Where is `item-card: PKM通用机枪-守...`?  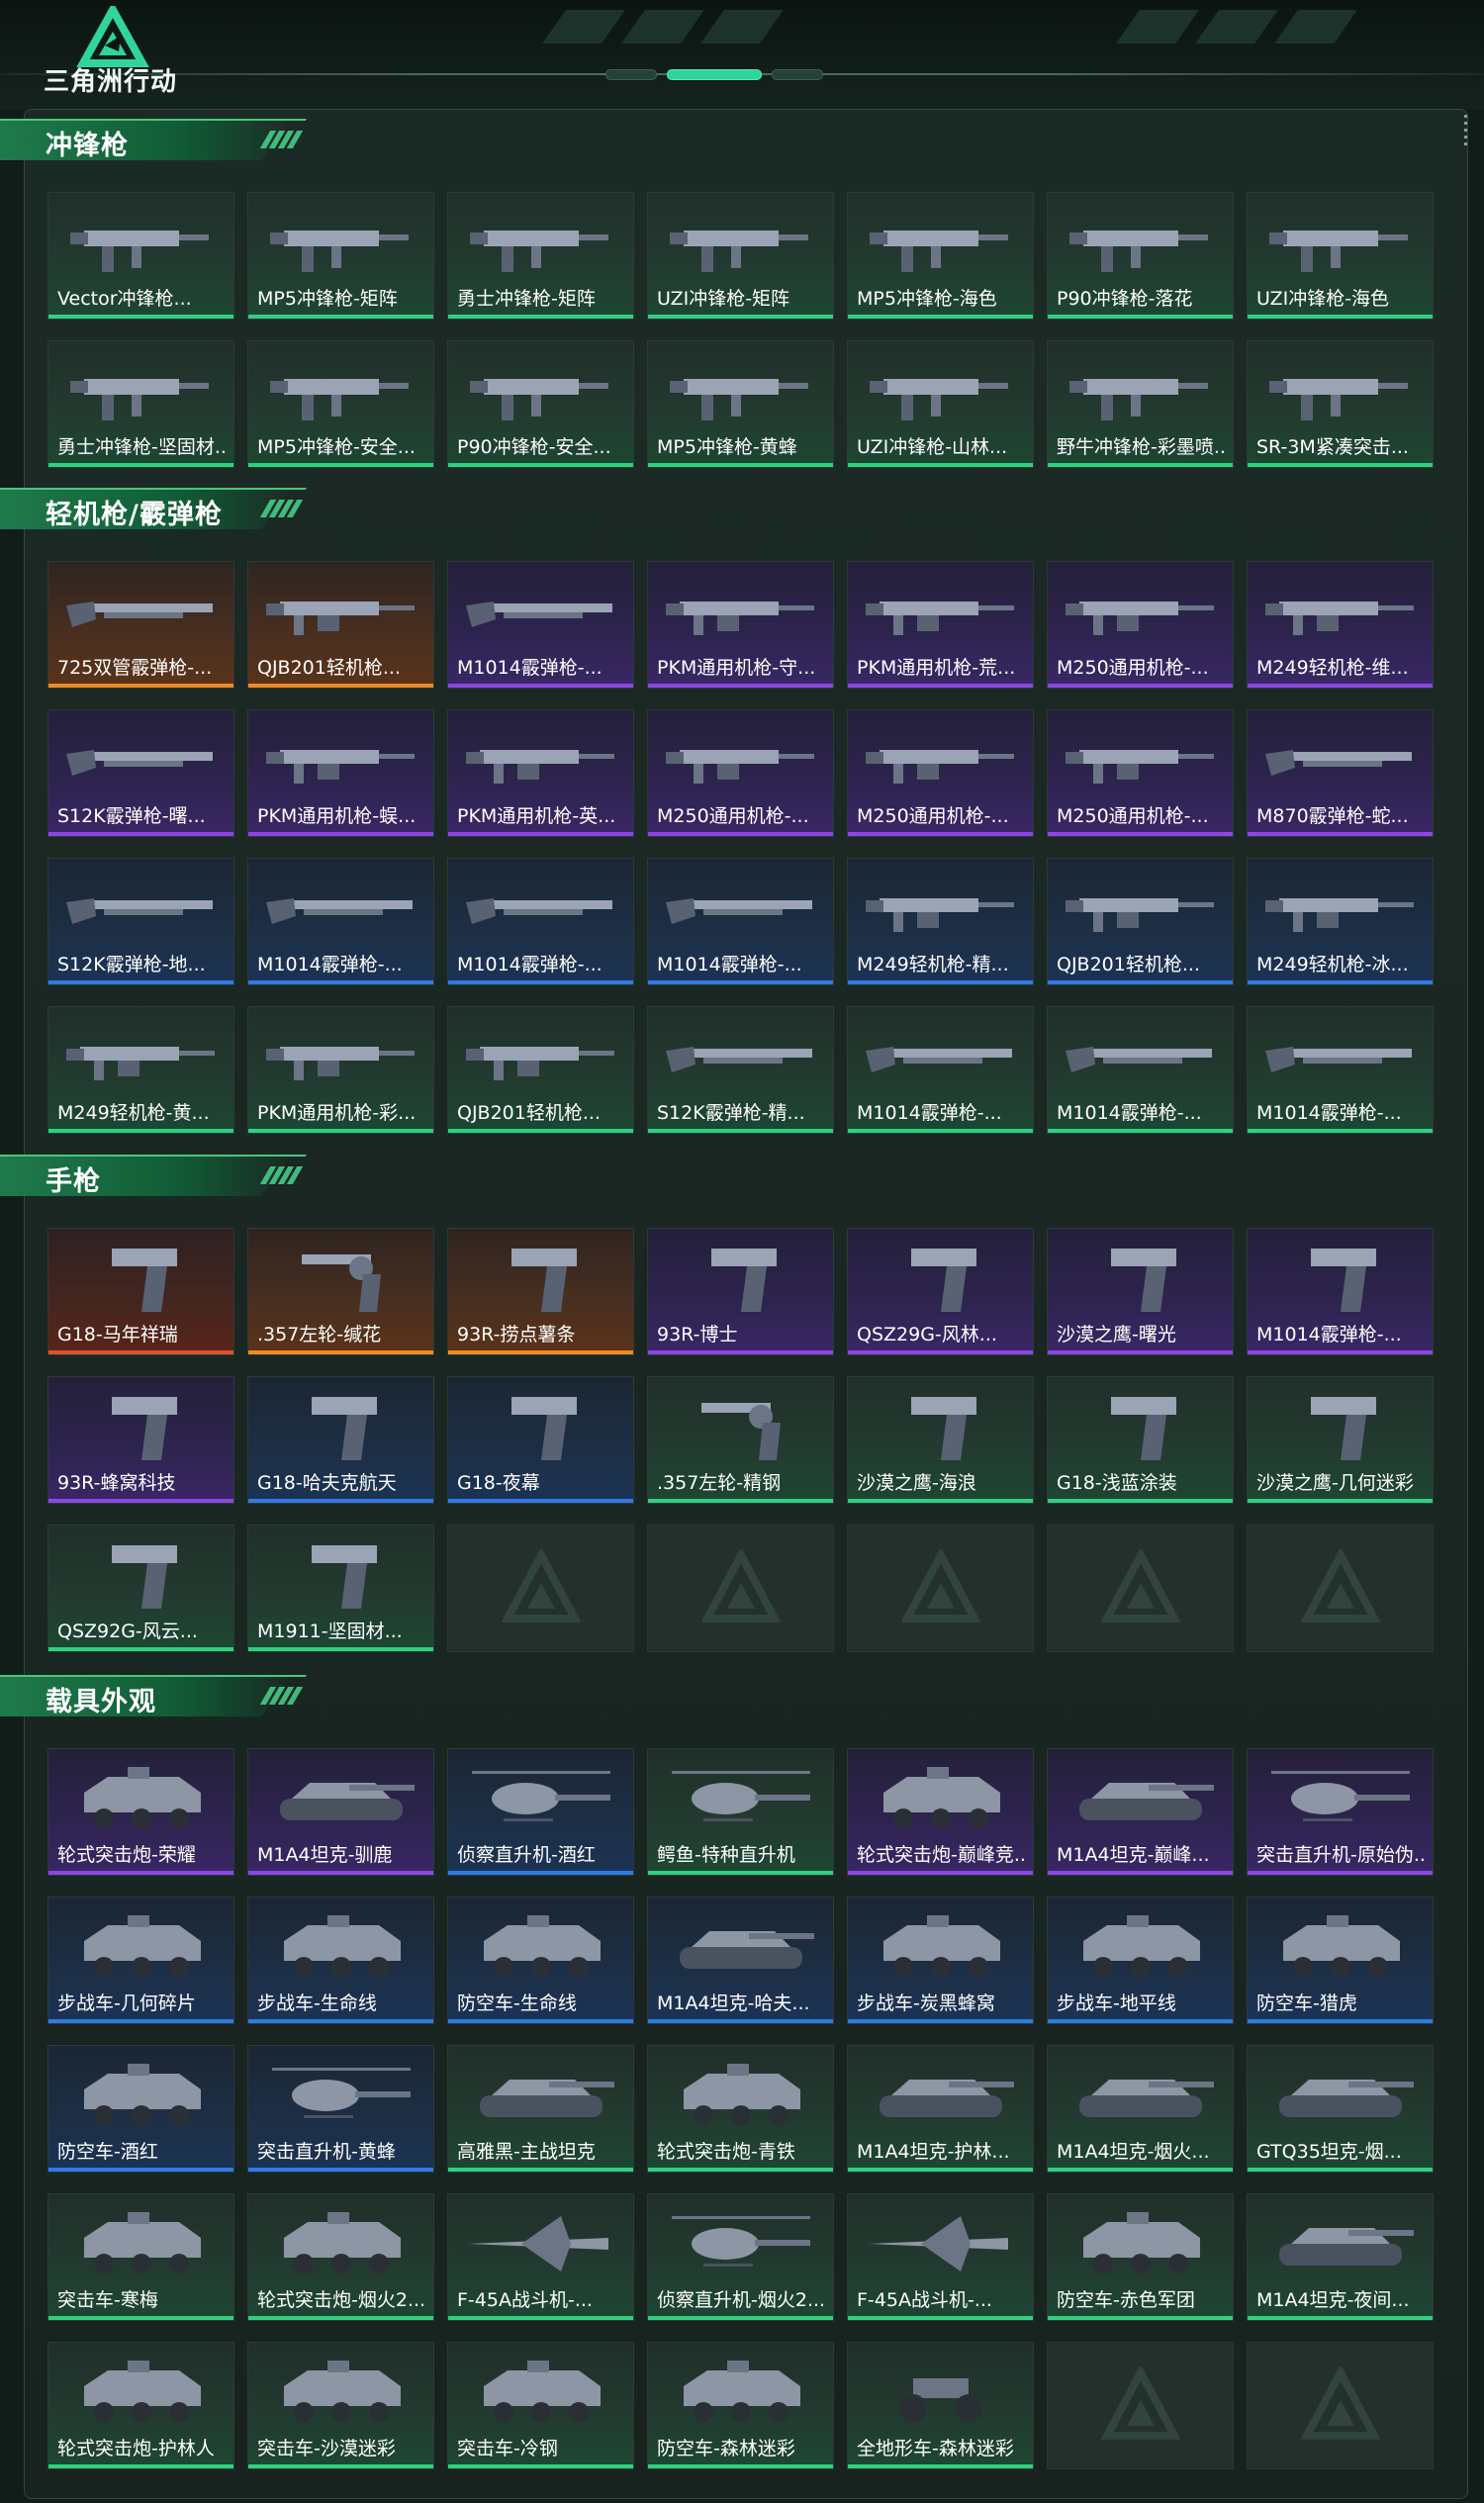 item-card: PKM通用机枪-守... is located at coordinates (740, 625).